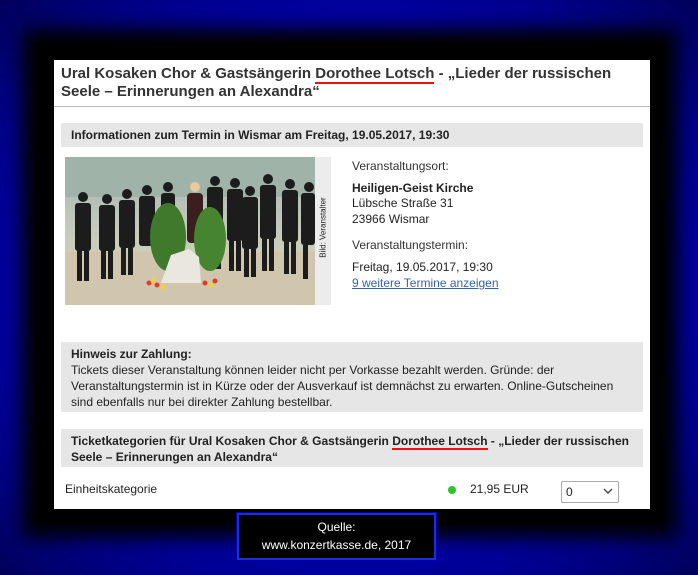 This screenshot has height=575, width=698. I want to click on event-photo: Bild: Veranstalter, so click(198, 231).